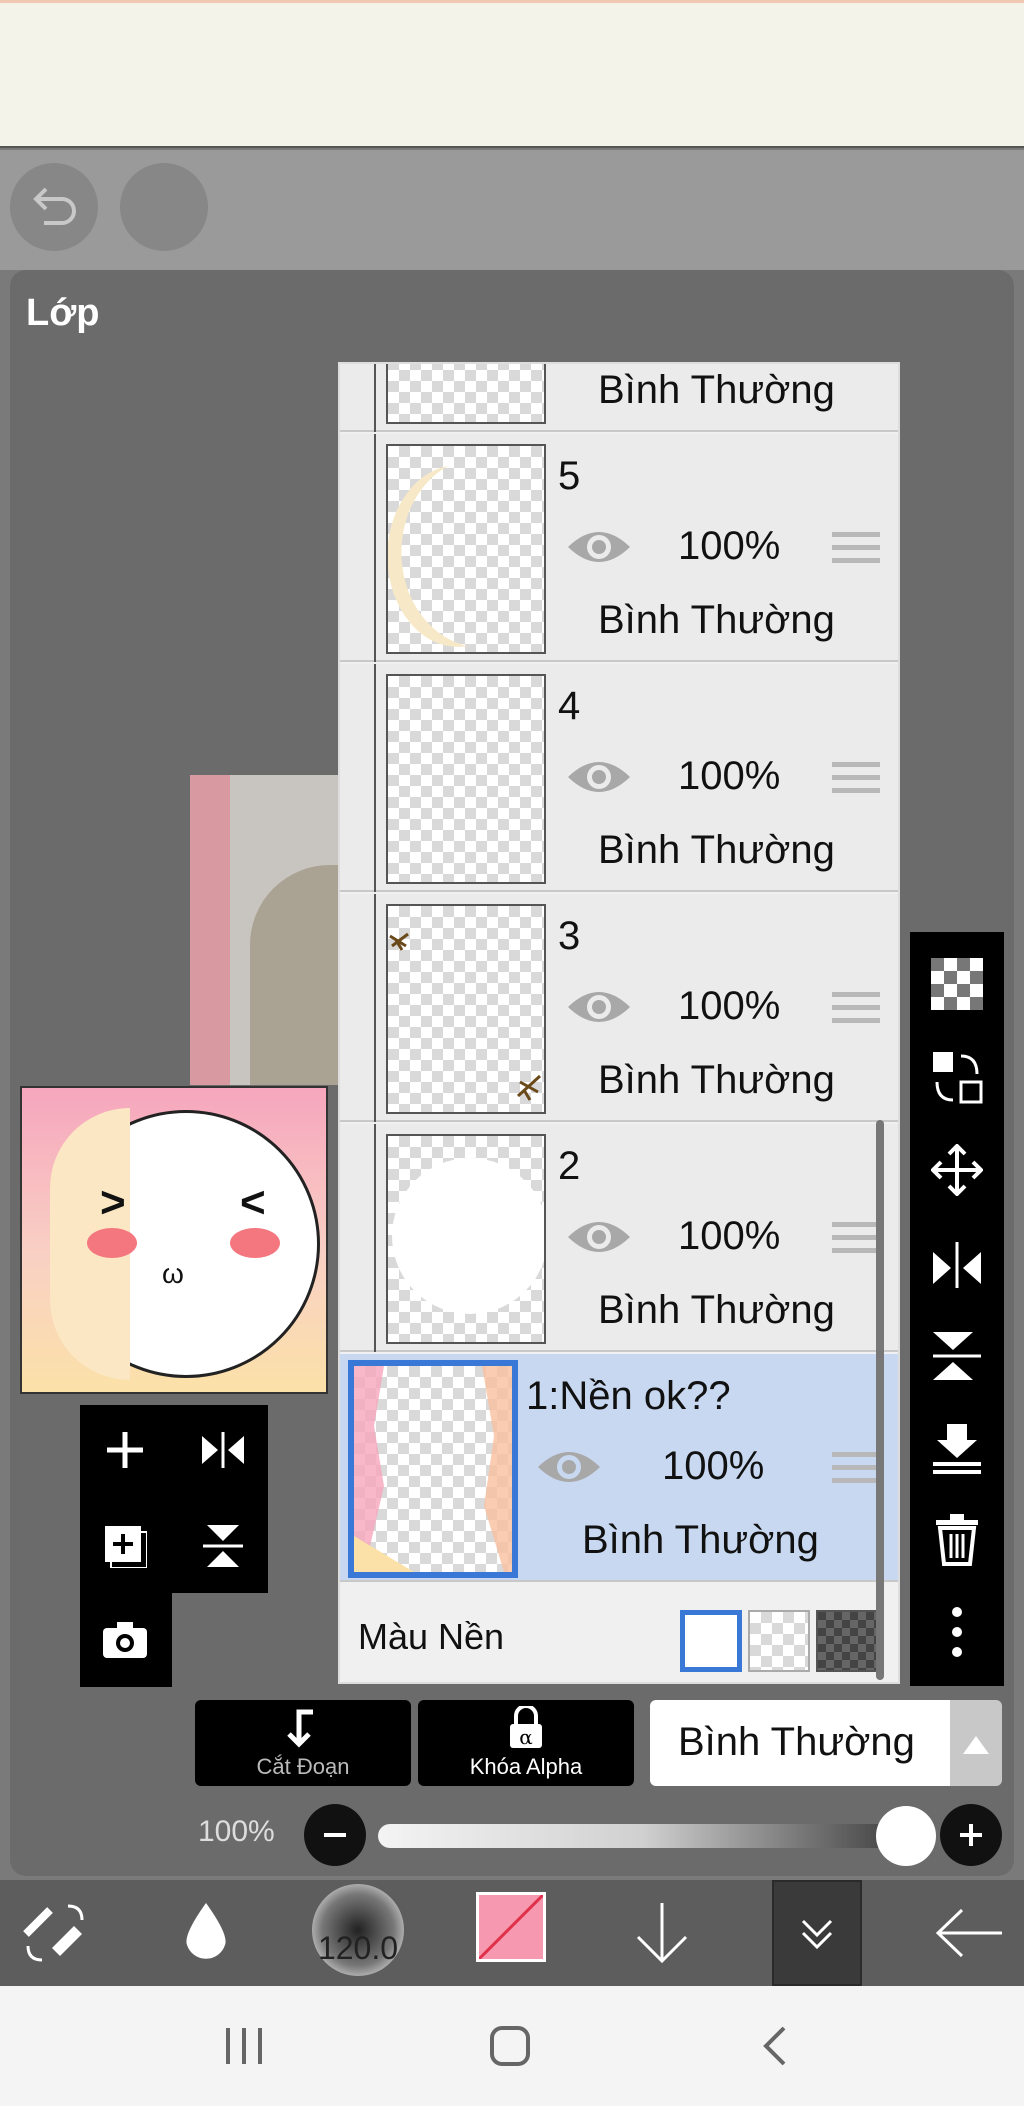 The height and width of the screenshot is (2106, 1024). I want to click on flip-horizontal-button, so click(223, 1450).